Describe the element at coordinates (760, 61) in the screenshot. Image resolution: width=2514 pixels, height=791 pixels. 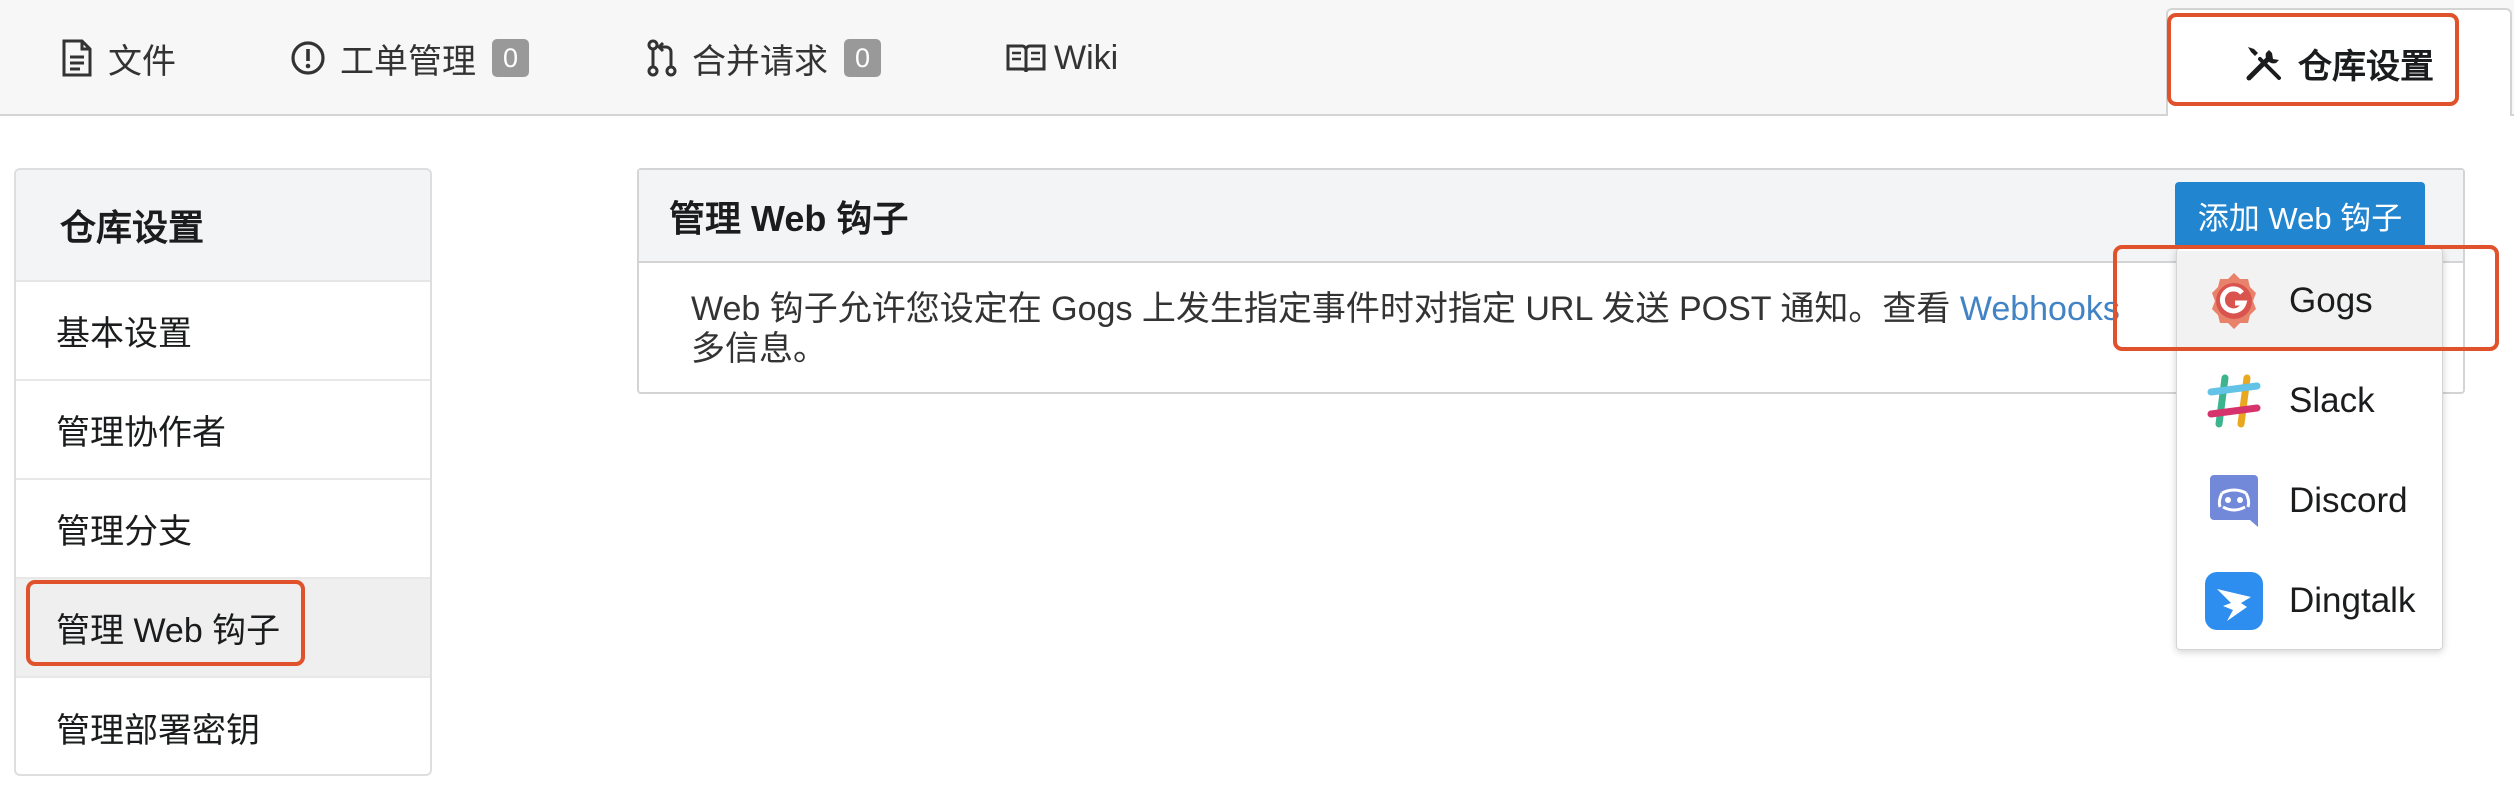
I see `tab-label: 合并请求` at that location.